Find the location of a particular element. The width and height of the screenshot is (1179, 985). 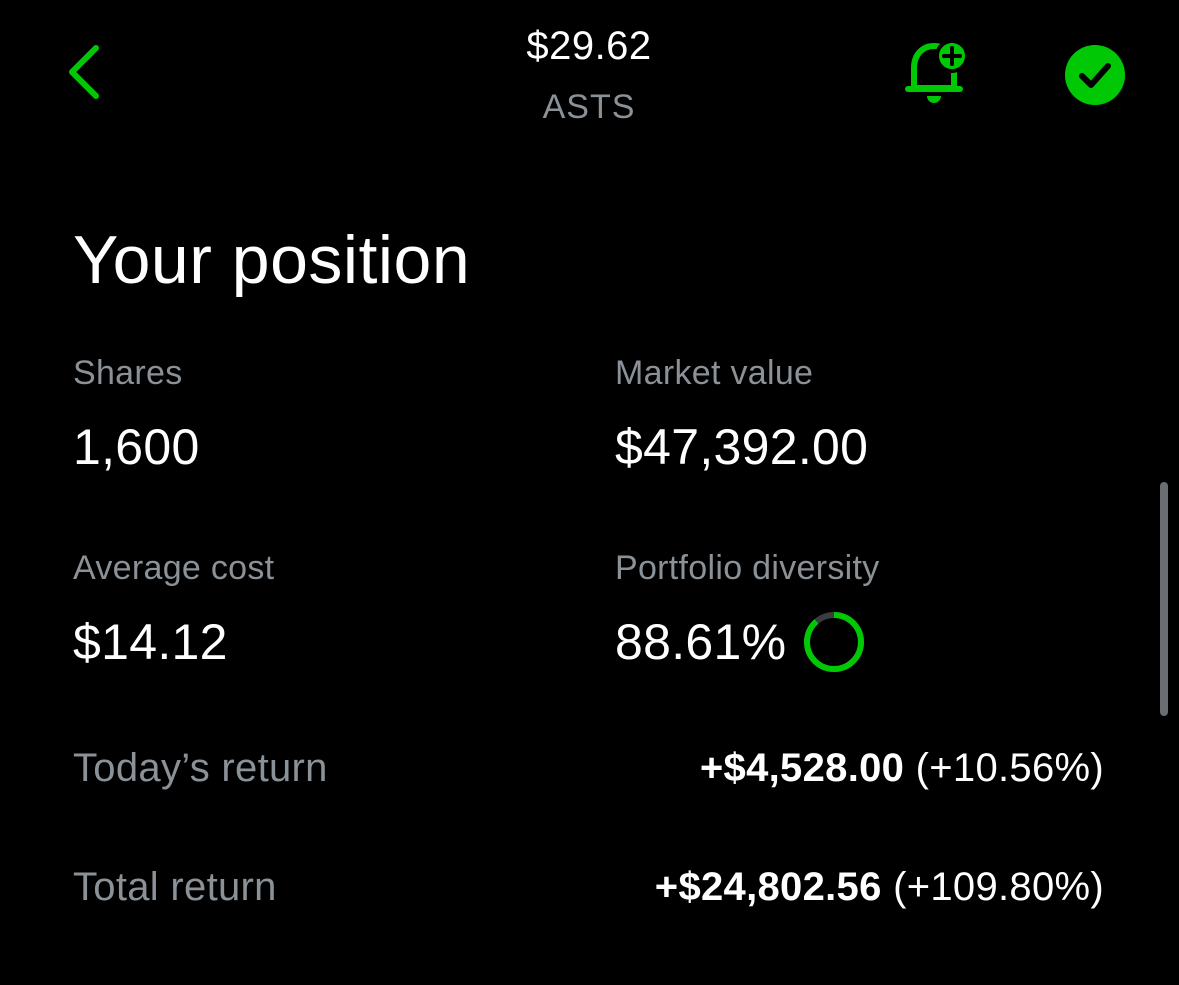

total-return-value: +$24,802.56 (+109.80%) is located at coordinates (879, 887).